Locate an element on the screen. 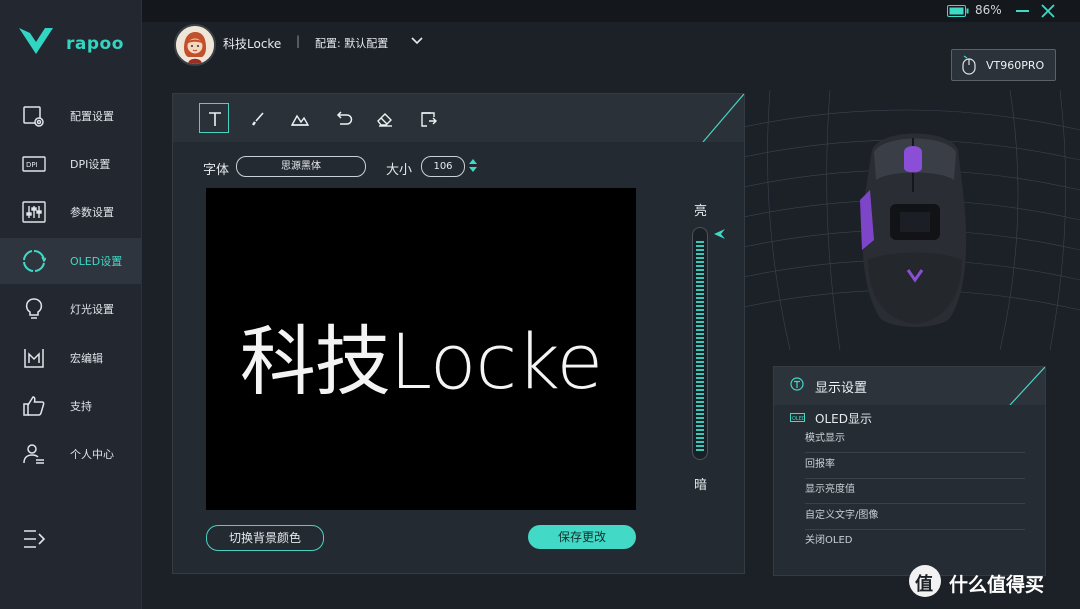  brush-tool-button is located at coordinates (257, 118).